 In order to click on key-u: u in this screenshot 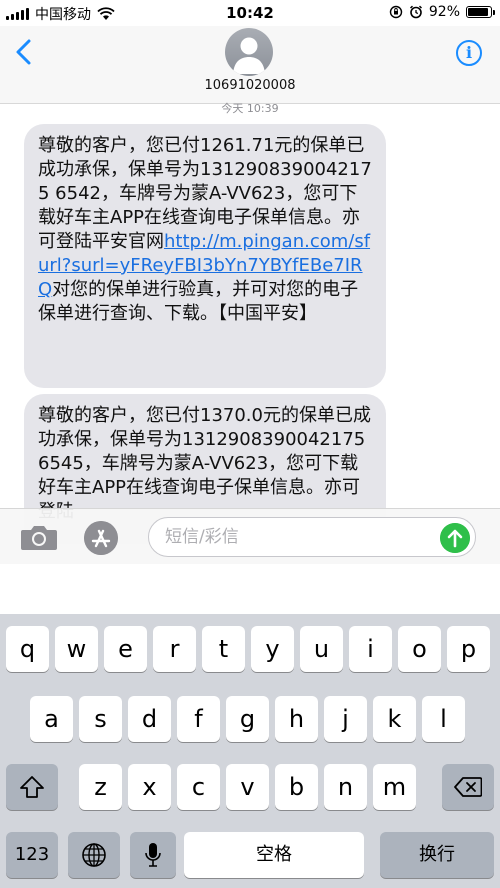, I will do `click(321, 649)`.